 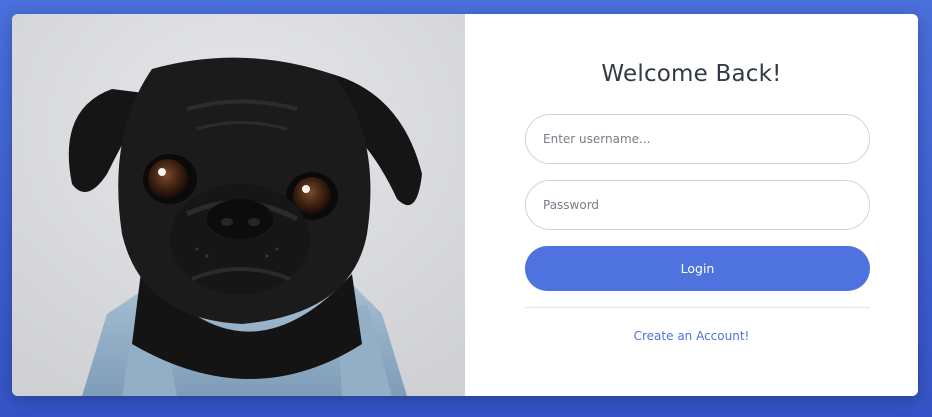 I want to click on divider, so click(x=697, y=307).